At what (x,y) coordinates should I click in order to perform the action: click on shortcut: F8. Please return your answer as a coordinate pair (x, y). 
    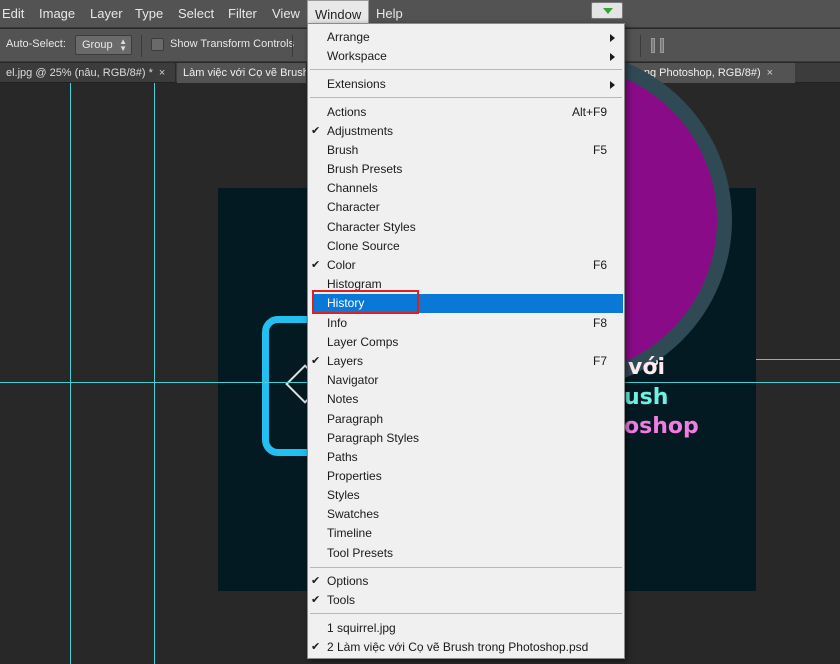
    Looking at the image, I should click on (599, 323).